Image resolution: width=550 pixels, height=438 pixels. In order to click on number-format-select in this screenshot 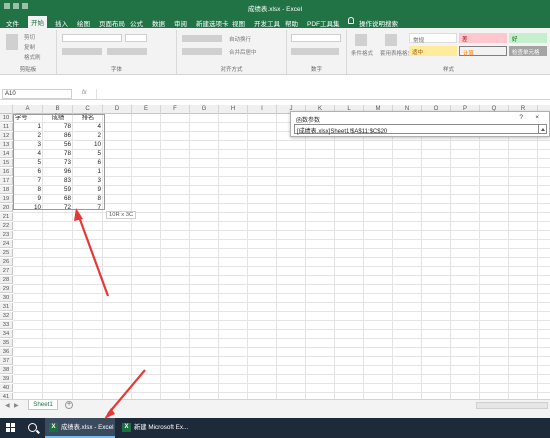, I will do `click(316, 38)`.